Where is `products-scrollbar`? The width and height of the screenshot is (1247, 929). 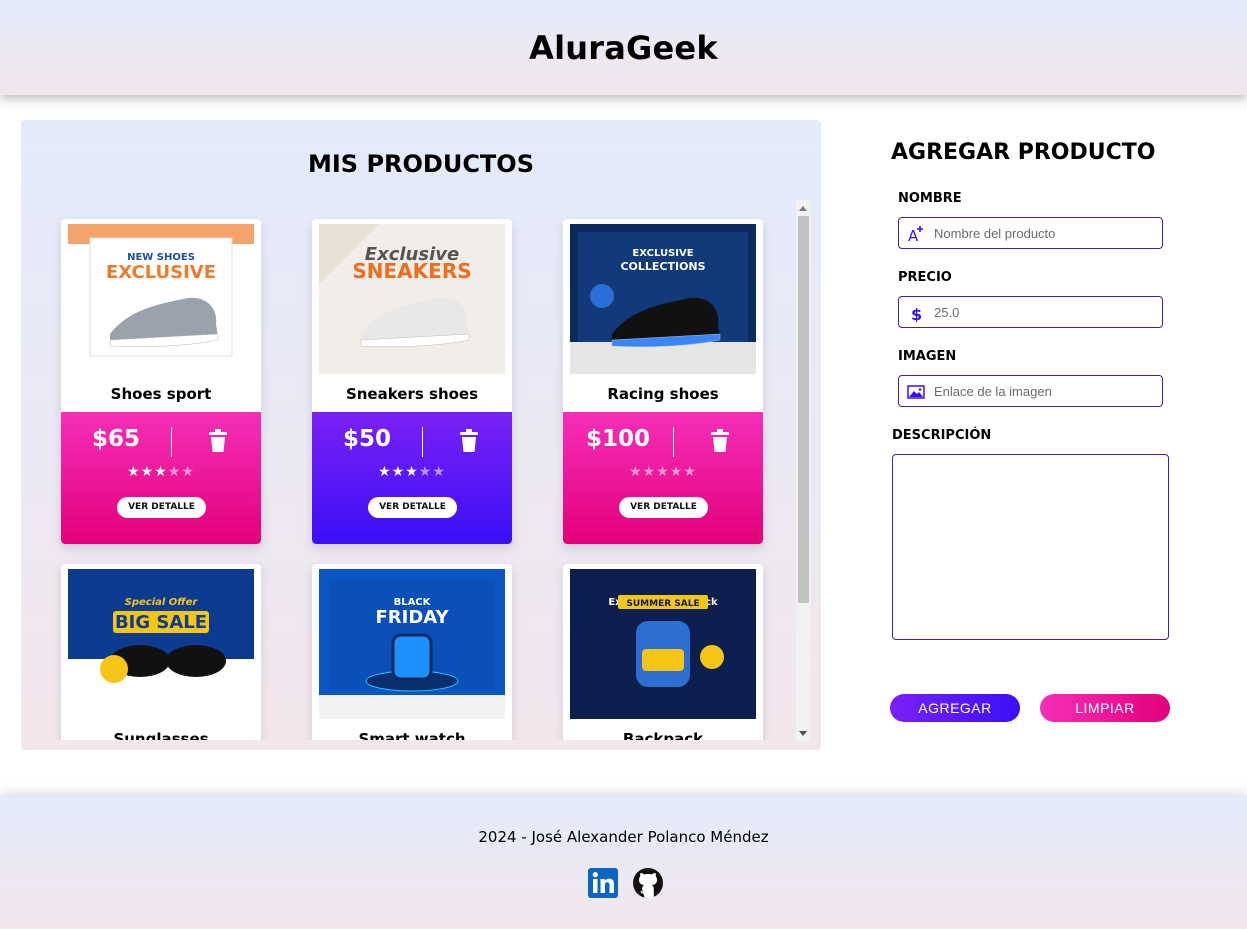 products-scrollbar is located at coordinates (803, 471).